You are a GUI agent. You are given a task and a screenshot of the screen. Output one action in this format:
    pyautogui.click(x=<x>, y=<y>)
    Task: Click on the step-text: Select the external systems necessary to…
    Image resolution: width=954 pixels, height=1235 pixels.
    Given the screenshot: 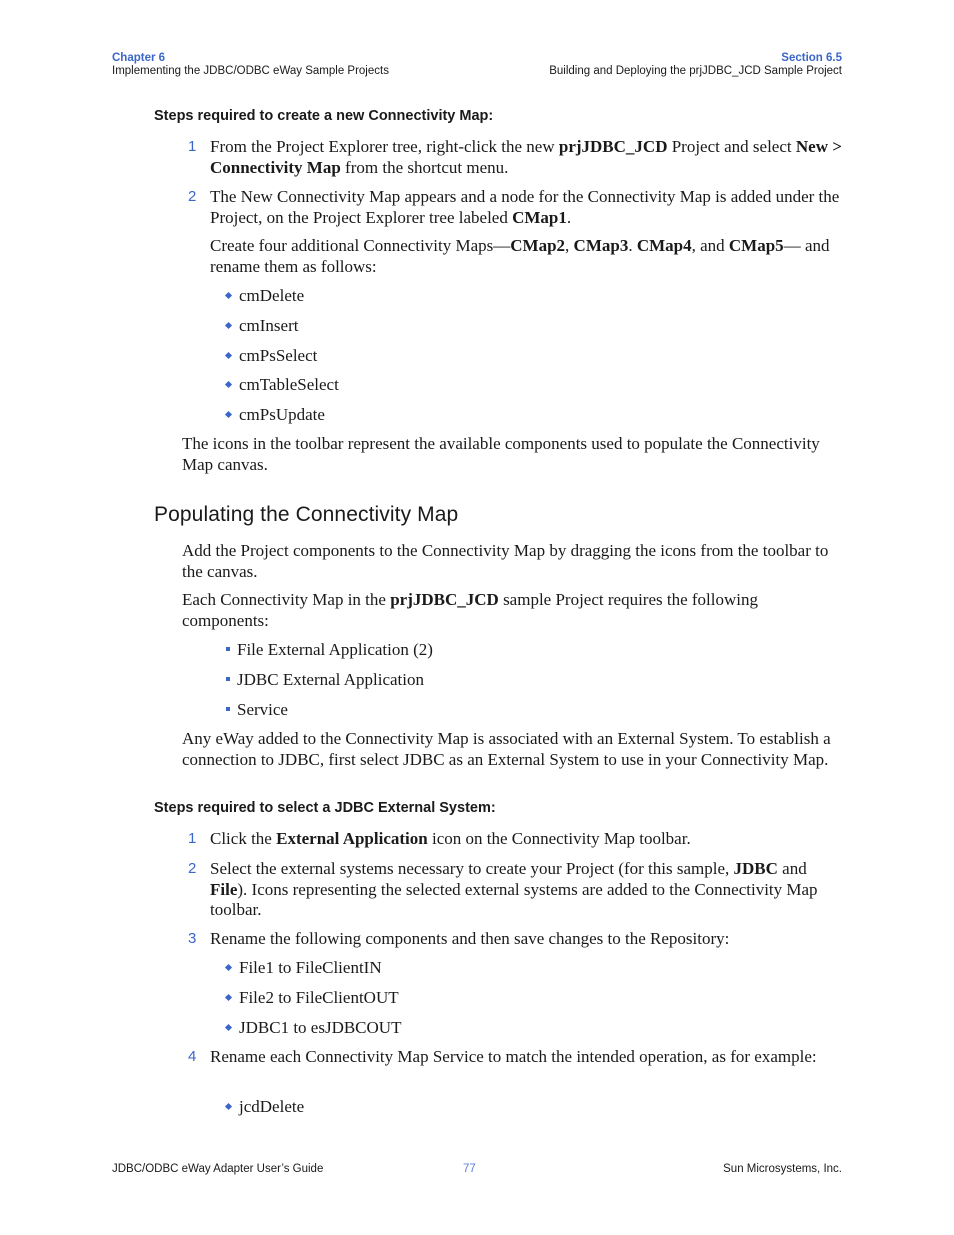 What is the action you would take?
    pyautogui.click(x=514, y=889)
    